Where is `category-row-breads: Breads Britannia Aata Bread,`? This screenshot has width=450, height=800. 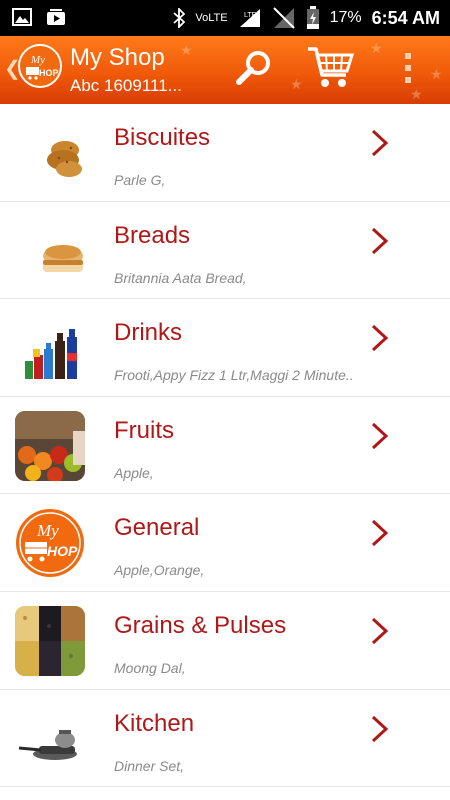
category-row-breads: Breads Britannia Aata Bread, is located at coordinates (225, 251).